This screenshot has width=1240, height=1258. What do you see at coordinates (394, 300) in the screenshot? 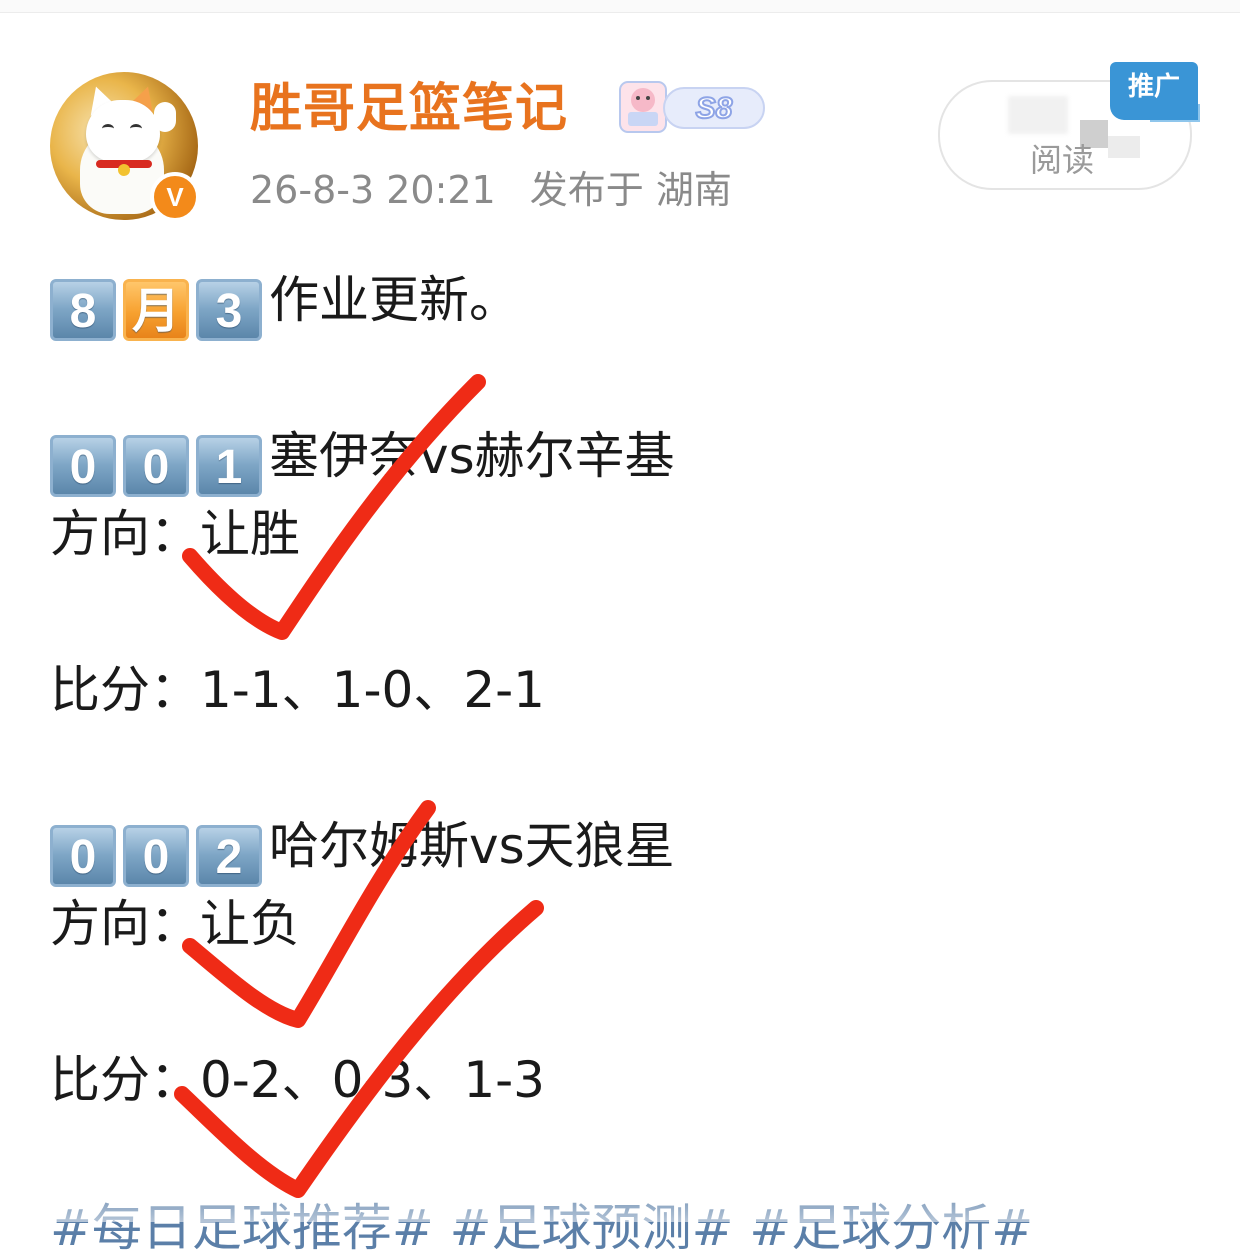
I see `post-title-text: 作业更新。` at bounding box center [394, 300].